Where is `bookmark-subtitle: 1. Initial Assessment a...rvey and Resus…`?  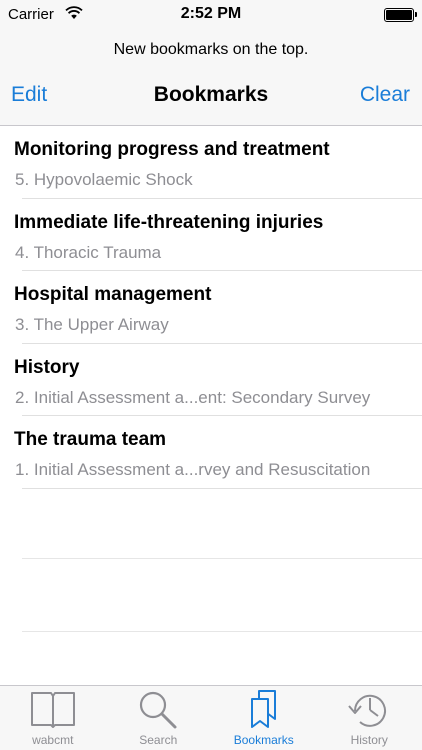
bookmark-subtitle: 1. Initial Assessment a...rvey and Resus… is located at coordinates (193, 469).